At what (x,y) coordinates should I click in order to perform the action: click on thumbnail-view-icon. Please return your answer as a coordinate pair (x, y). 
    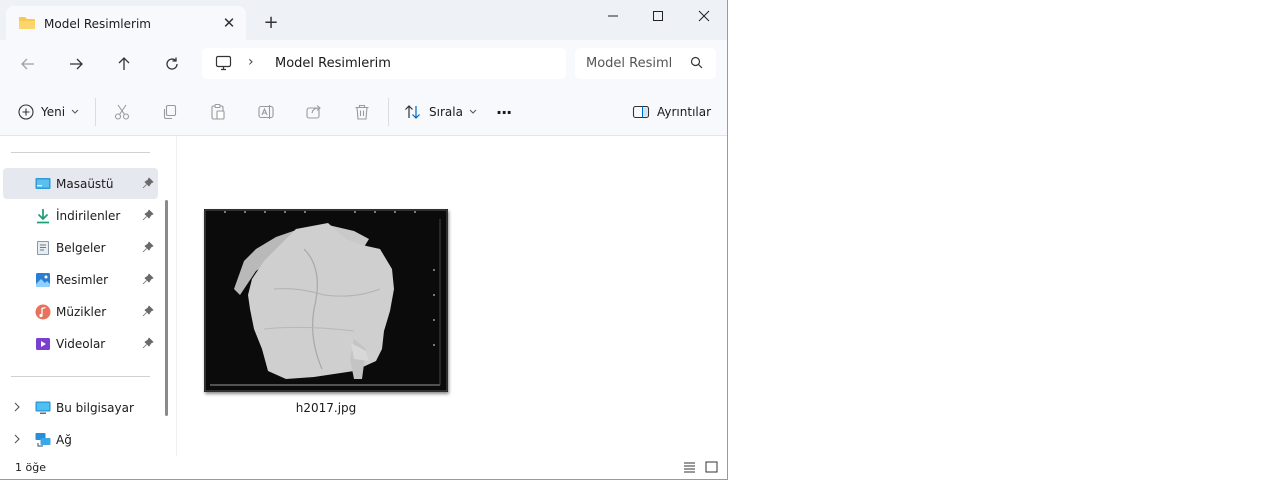
    Looking at the image, I should click on (711, 467).